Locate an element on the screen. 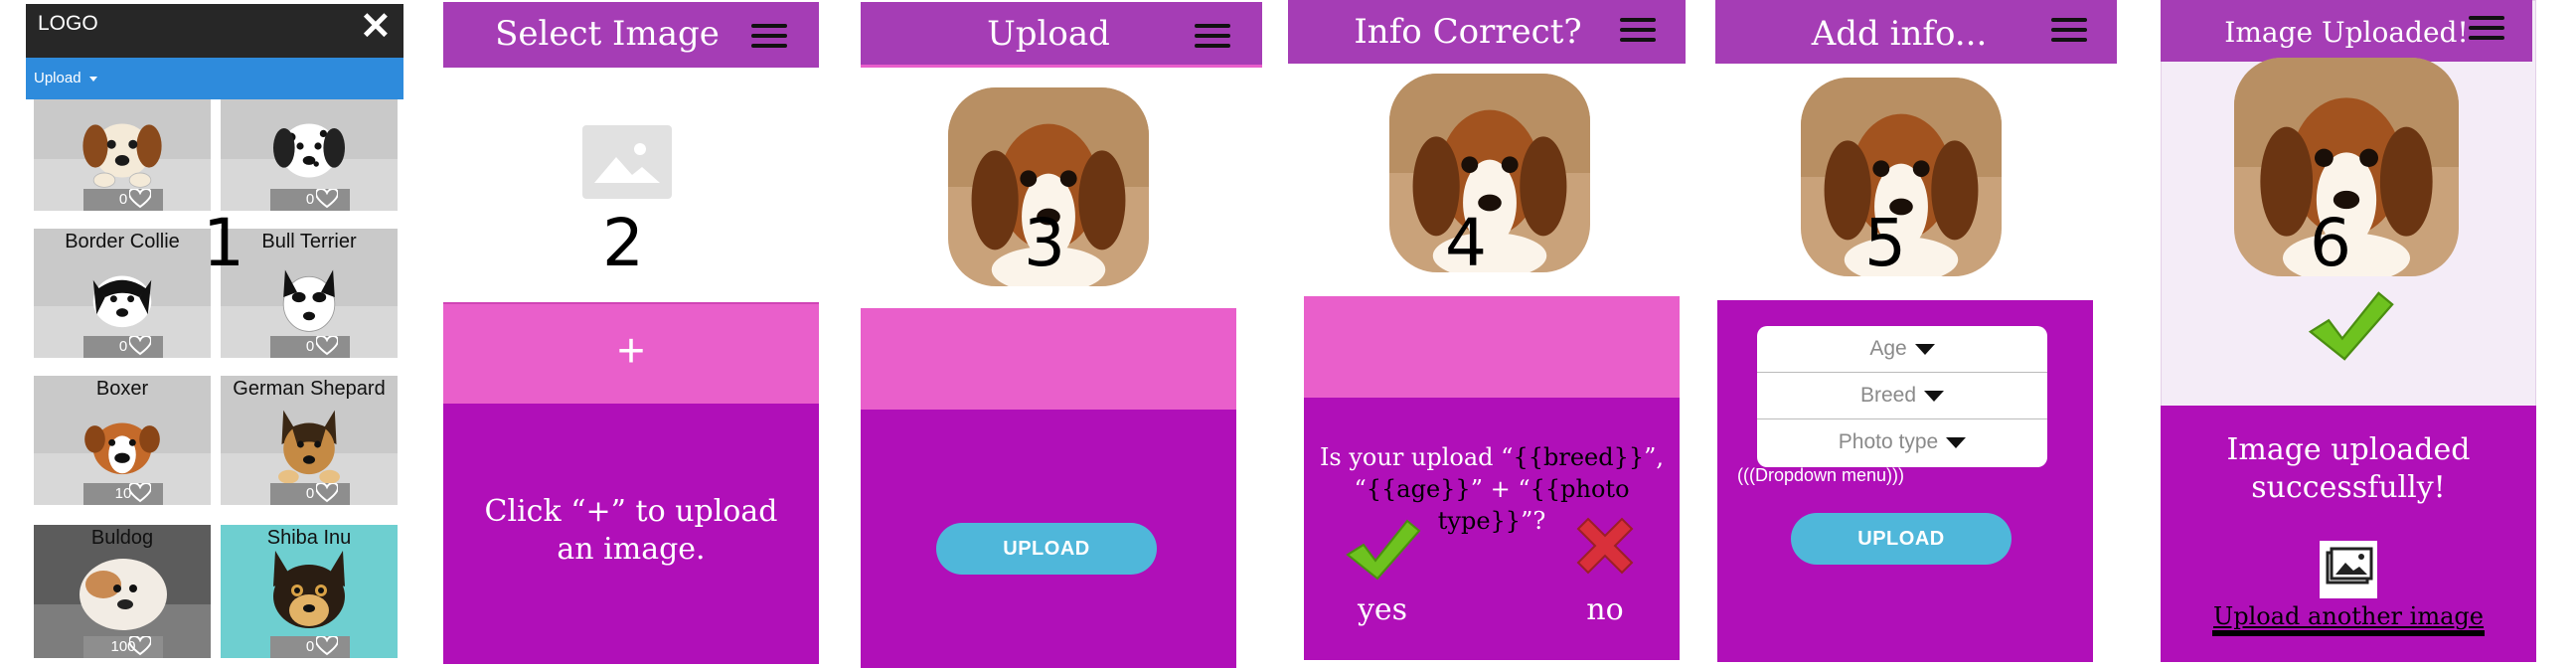  panel-2-body: Click “+” to upload an image. is located at coordinates (631, 534).